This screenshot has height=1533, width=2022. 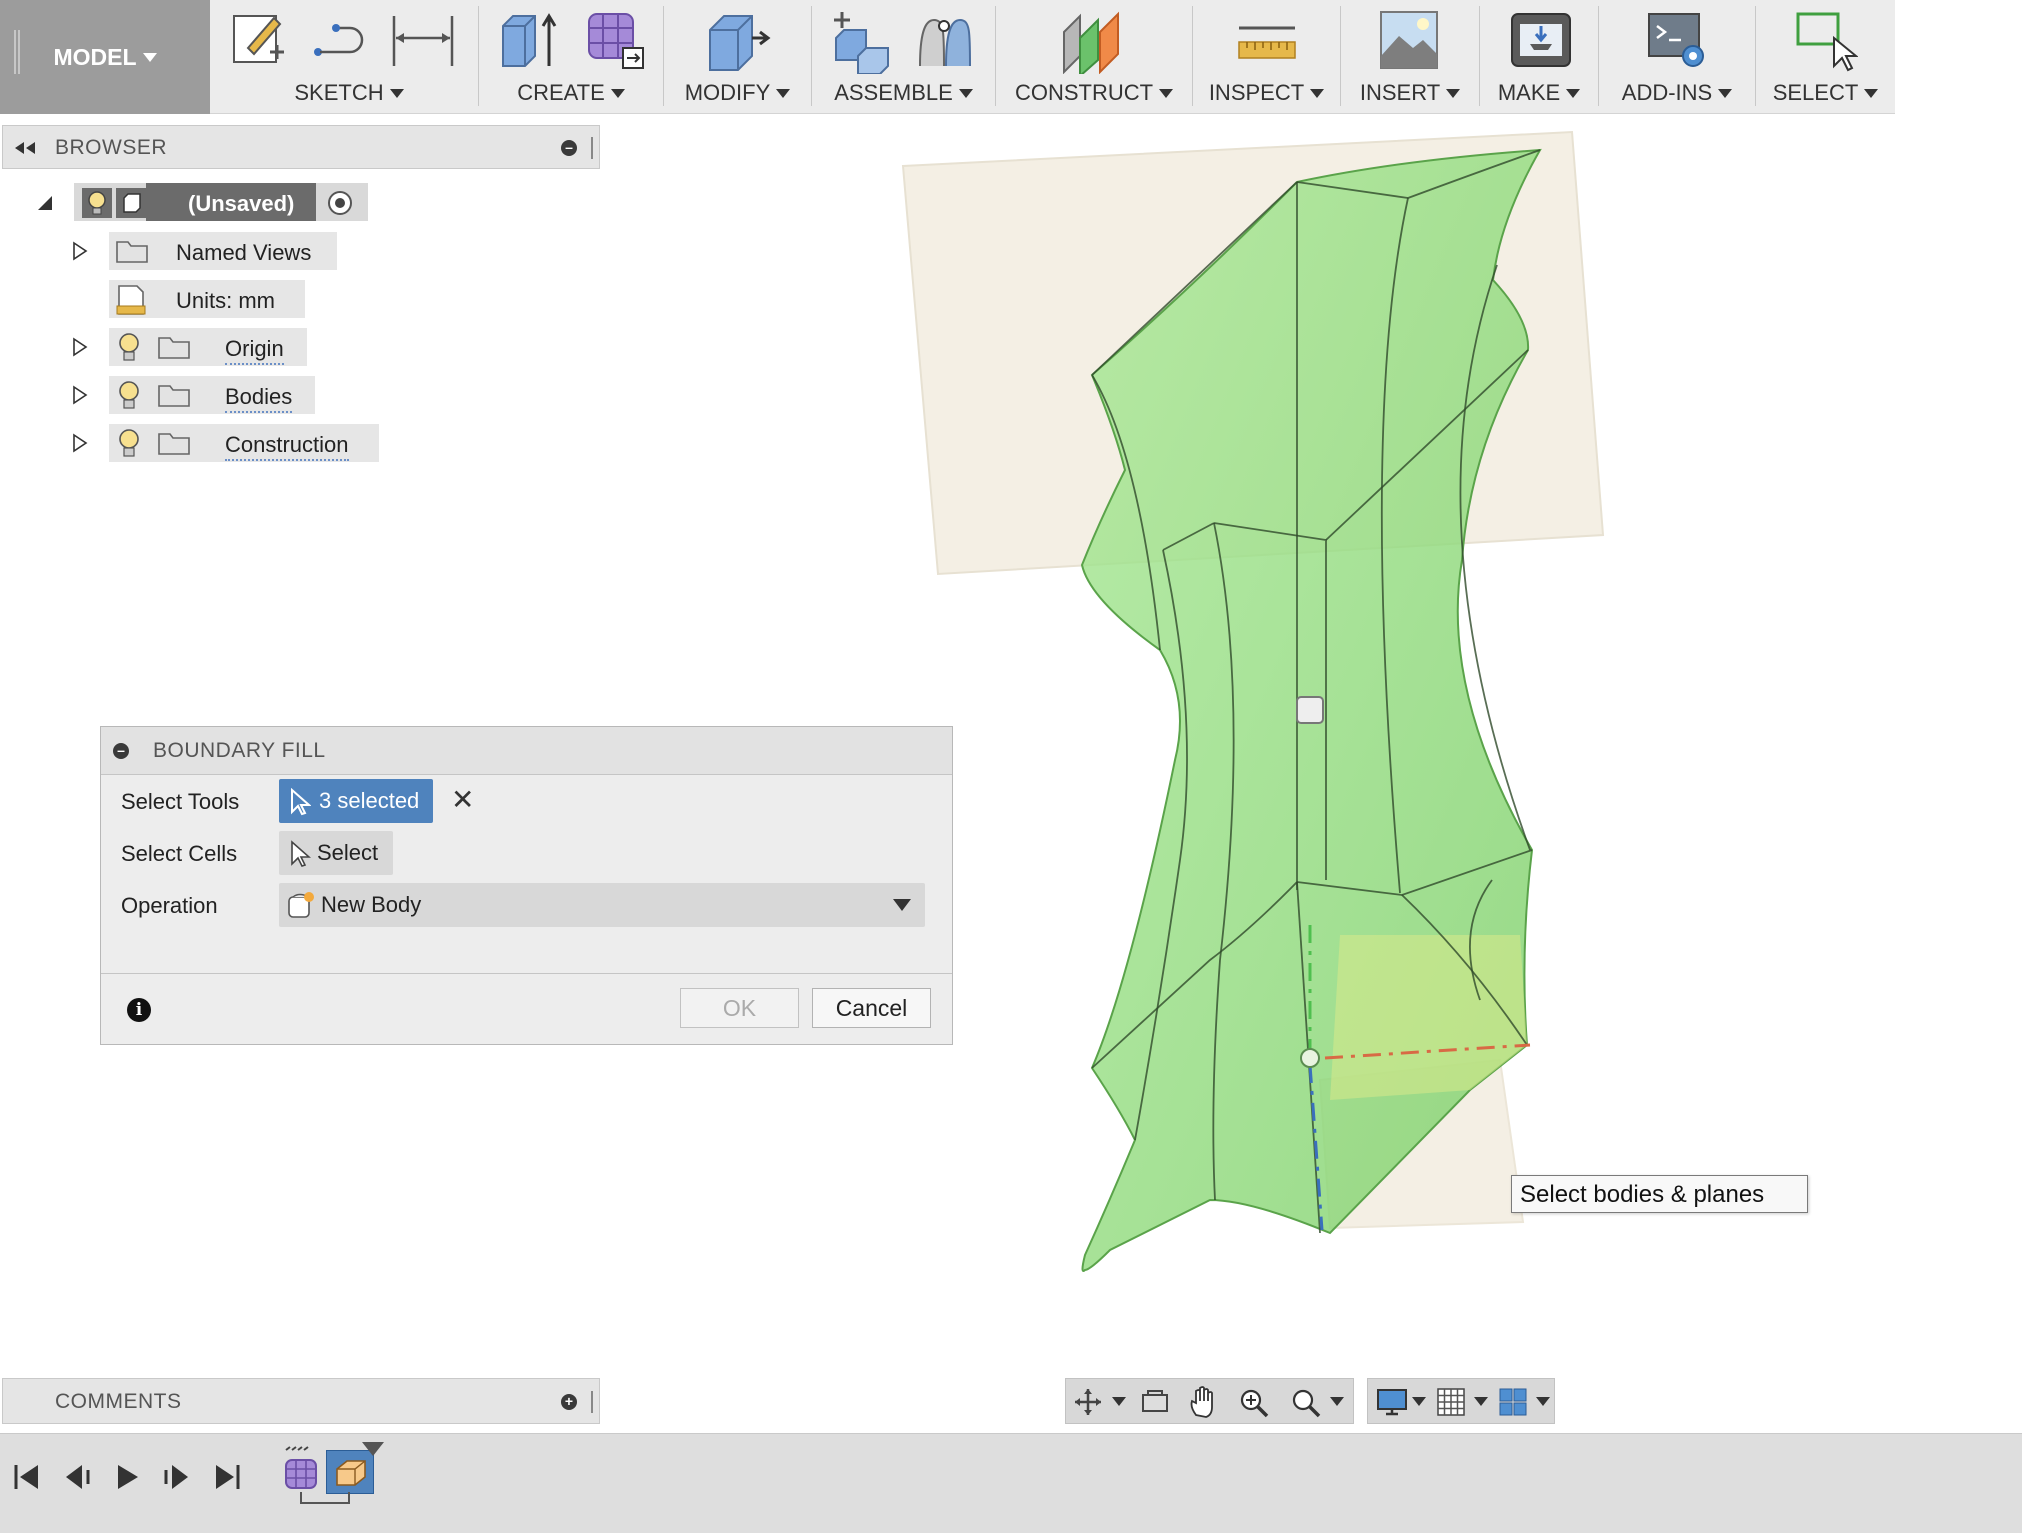 I want to click on make-group: MAKE, so click(x=1539, y=57).